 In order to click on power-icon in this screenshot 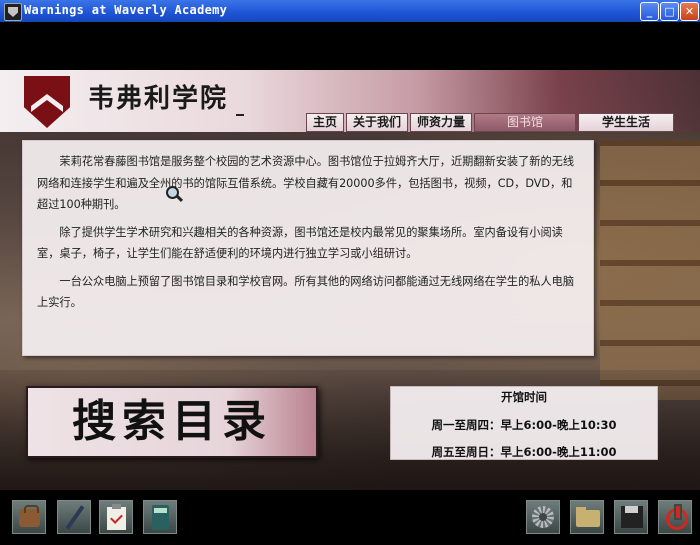, I will do `click(675, 517)`.